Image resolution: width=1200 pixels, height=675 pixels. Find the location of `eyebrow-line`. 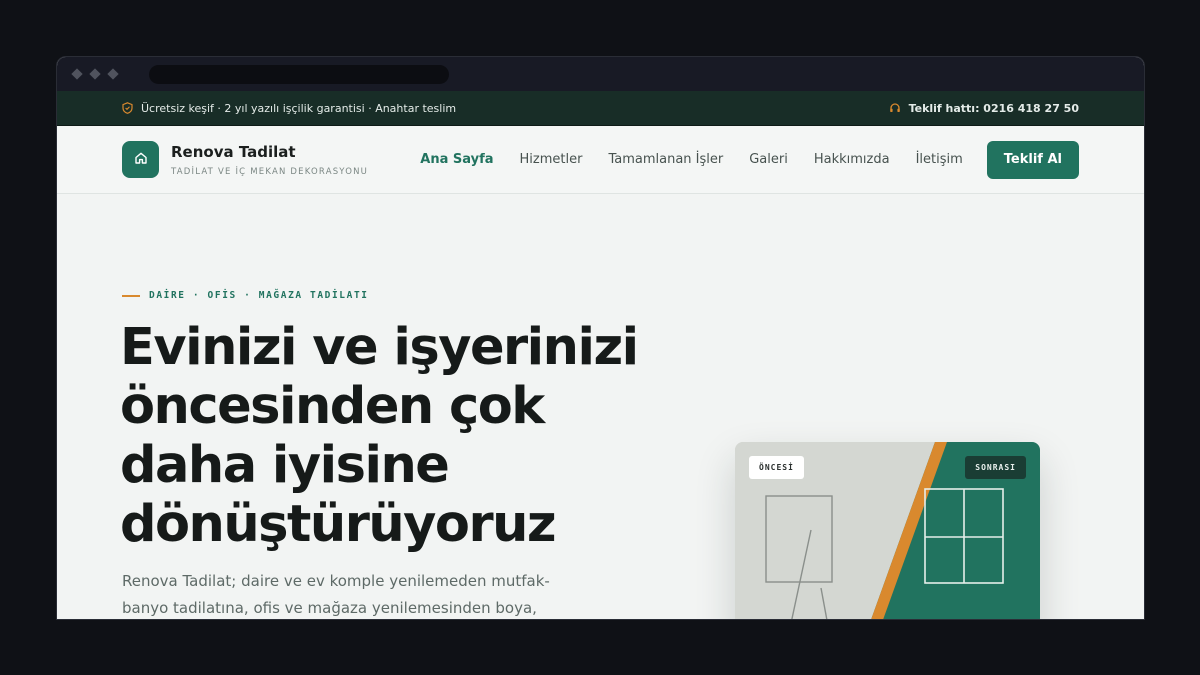

eyebrow-line is located at coordinates (131, 295).